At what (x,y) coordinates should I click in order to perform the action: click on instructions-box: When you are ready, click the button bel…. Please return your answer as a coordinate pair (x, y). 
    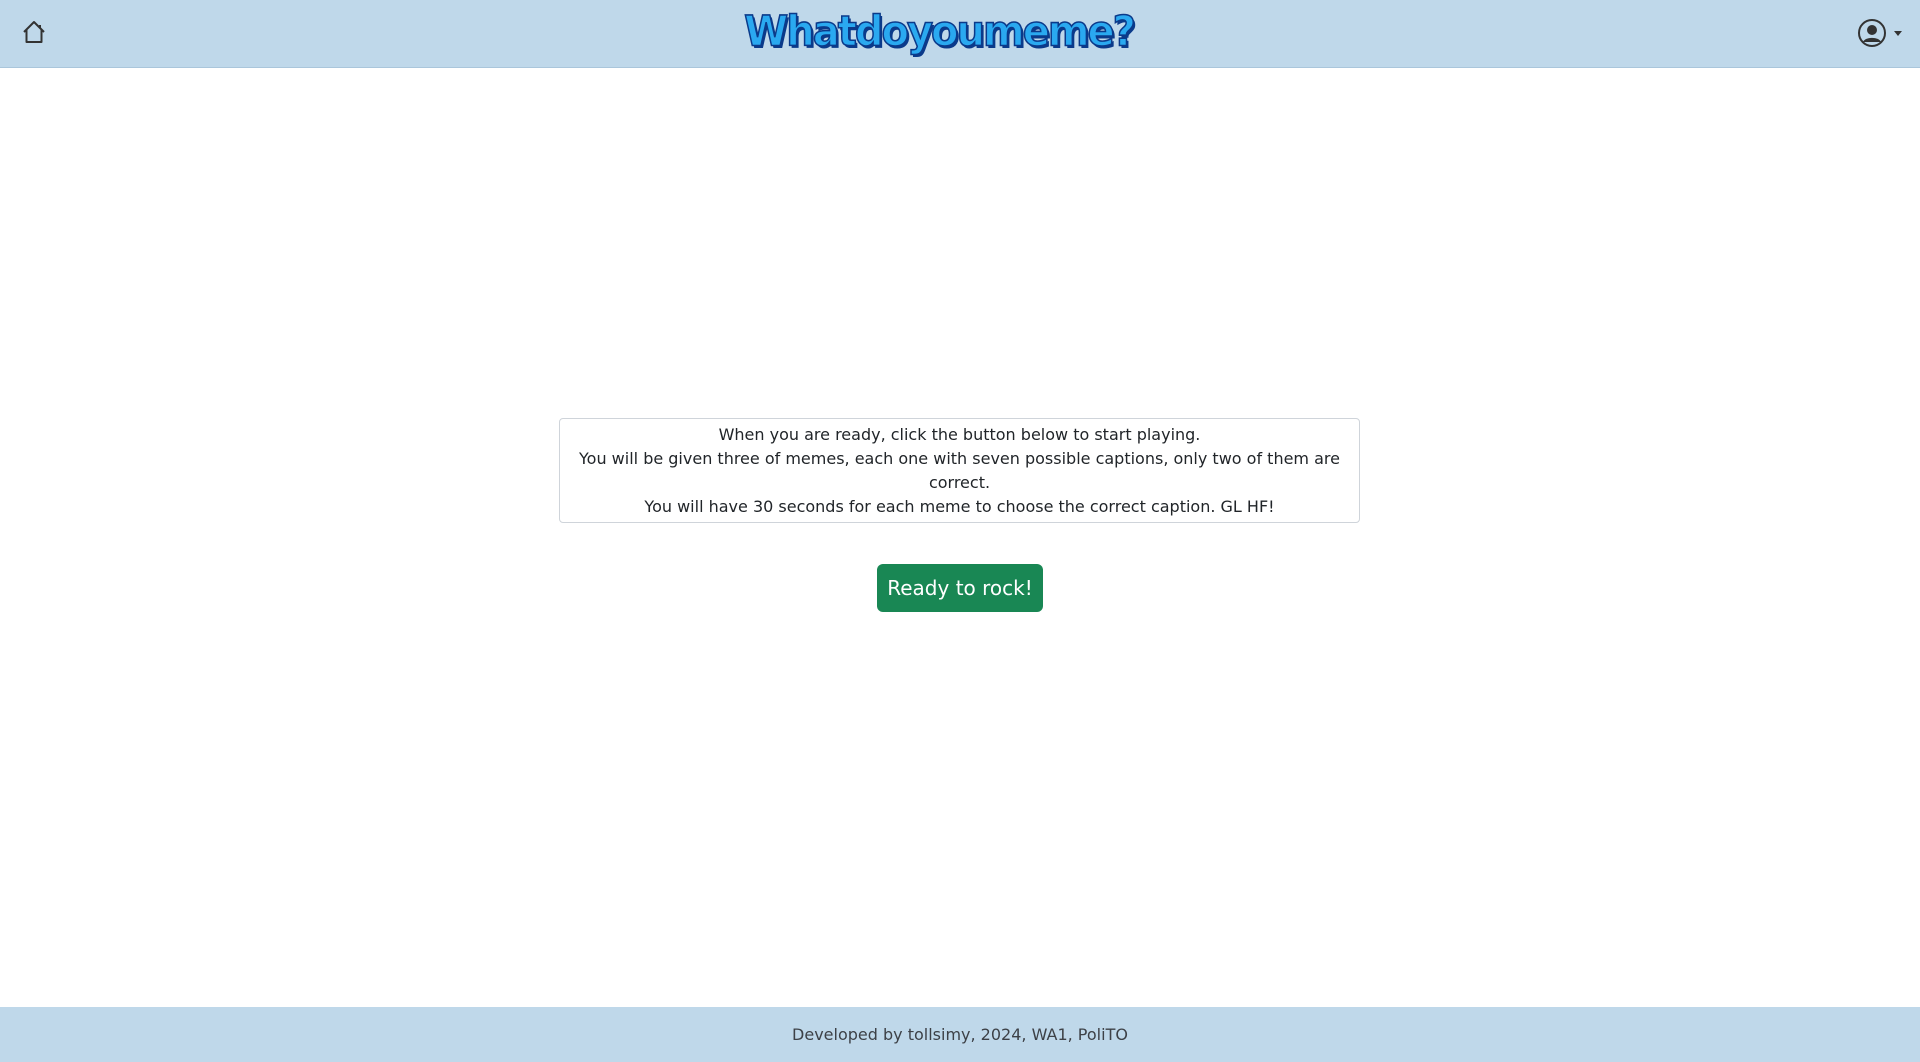
    Looking at the image, I should click on (959, 470).